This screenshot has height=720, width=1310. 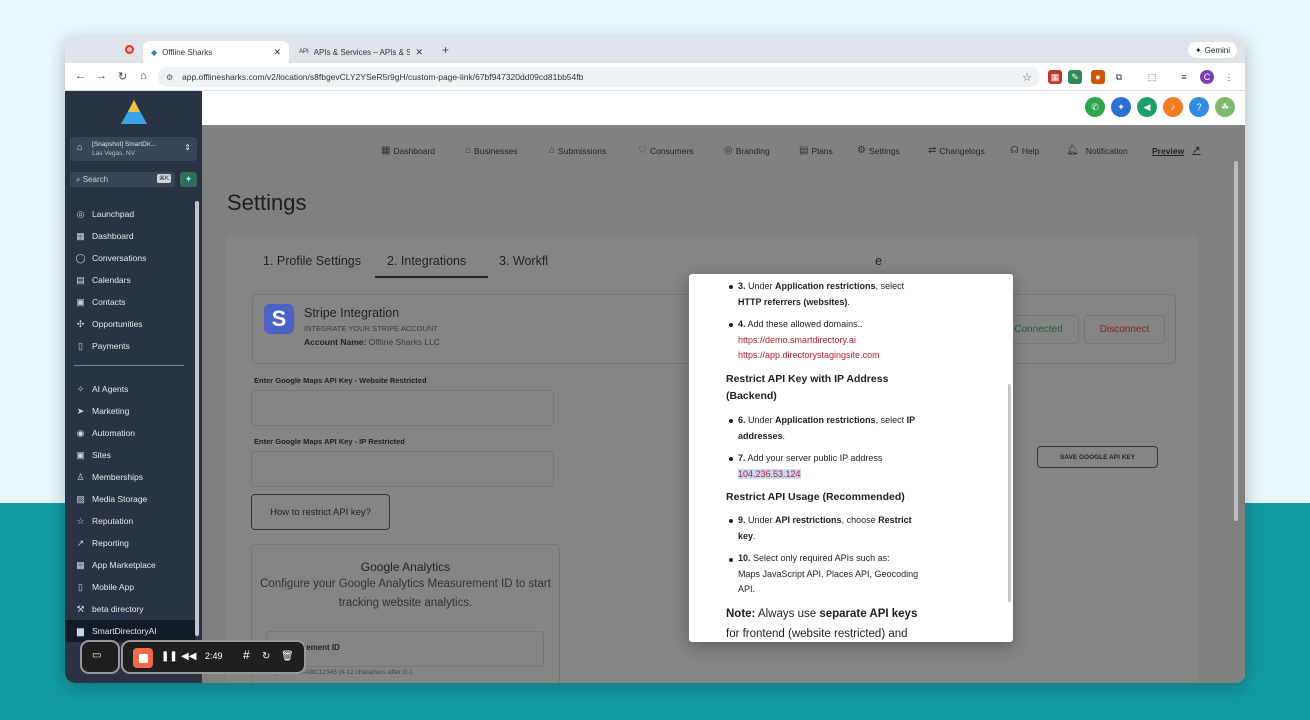 I want to click on sidebar-item-opportunities: ✣ Opportunities, so click(x=130, y=324).